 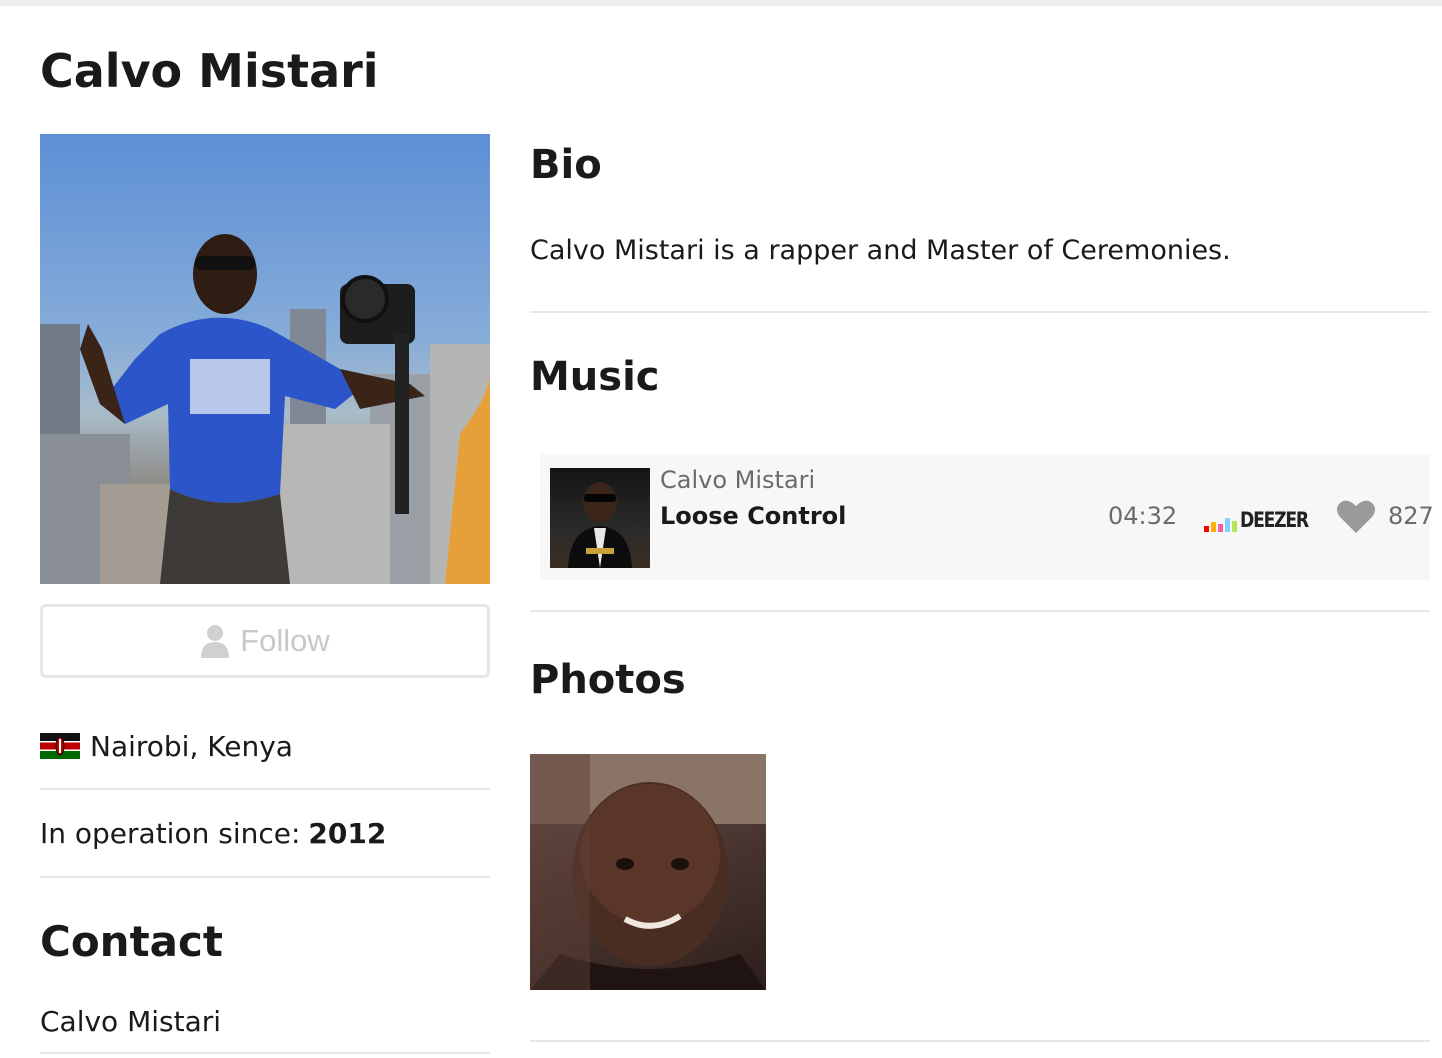 I want to click on deezer-logo: DEEZER, so click(x=1263, y=518).